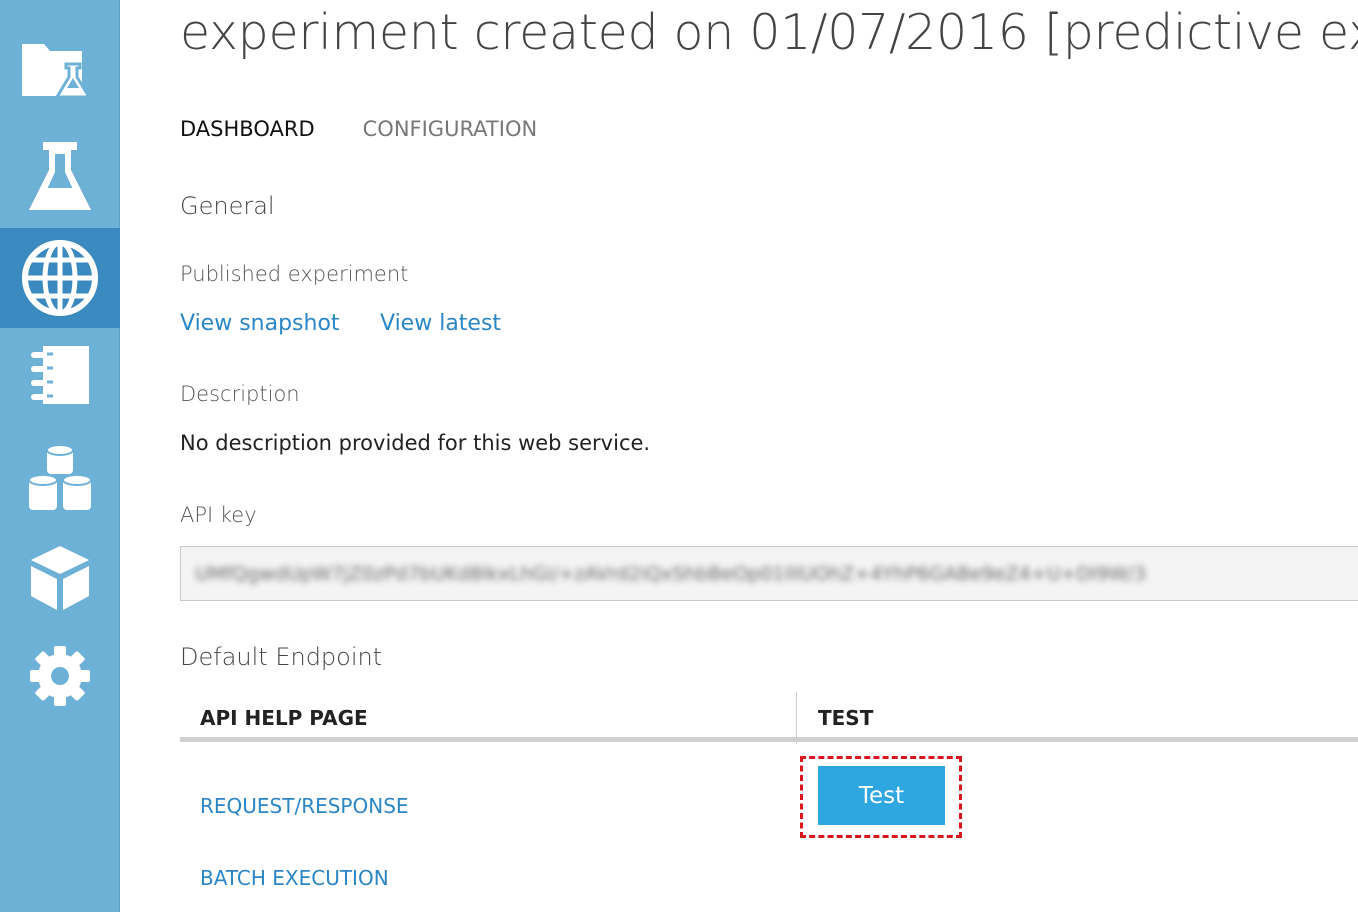  Describe the element at coordinates (57, 71) in the screenshot. I see `experiment-folder-icon` at that location.